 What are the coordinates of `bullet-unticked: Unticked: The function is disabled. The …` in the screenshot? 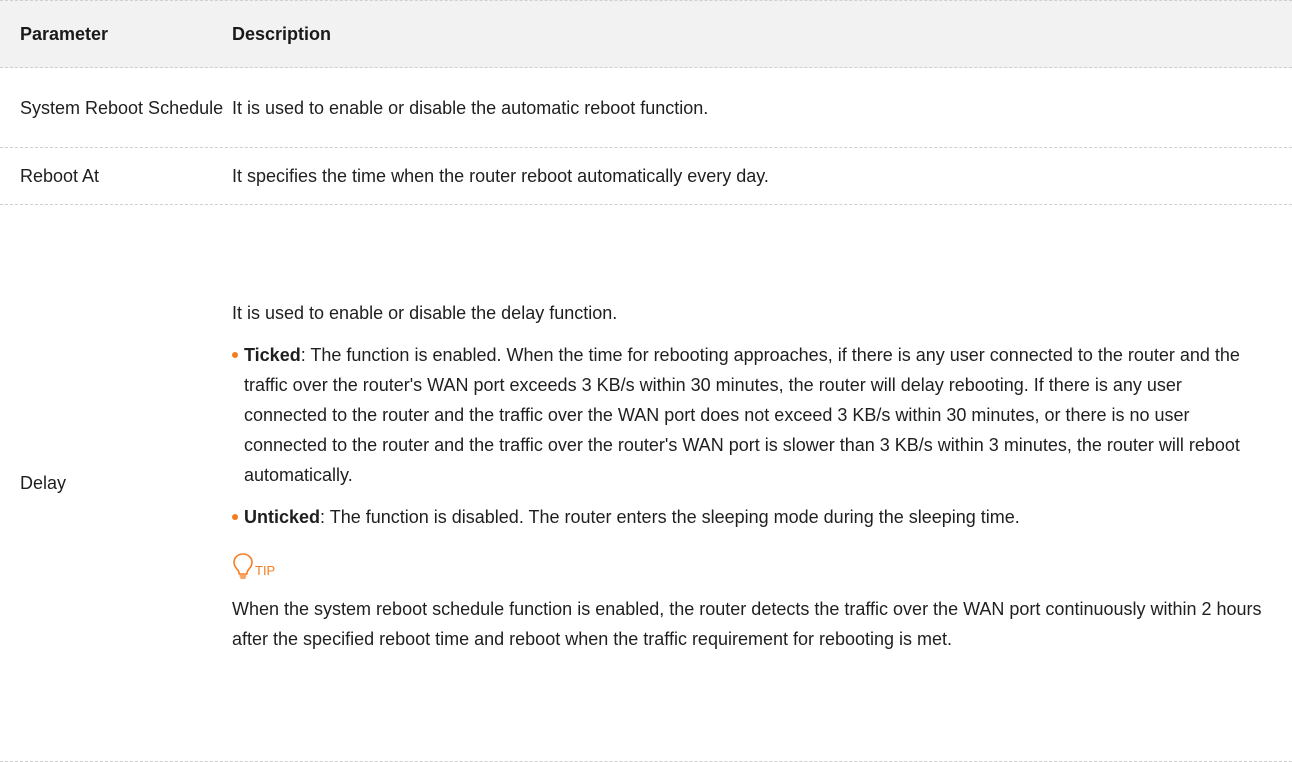 It's located at (747, 517).